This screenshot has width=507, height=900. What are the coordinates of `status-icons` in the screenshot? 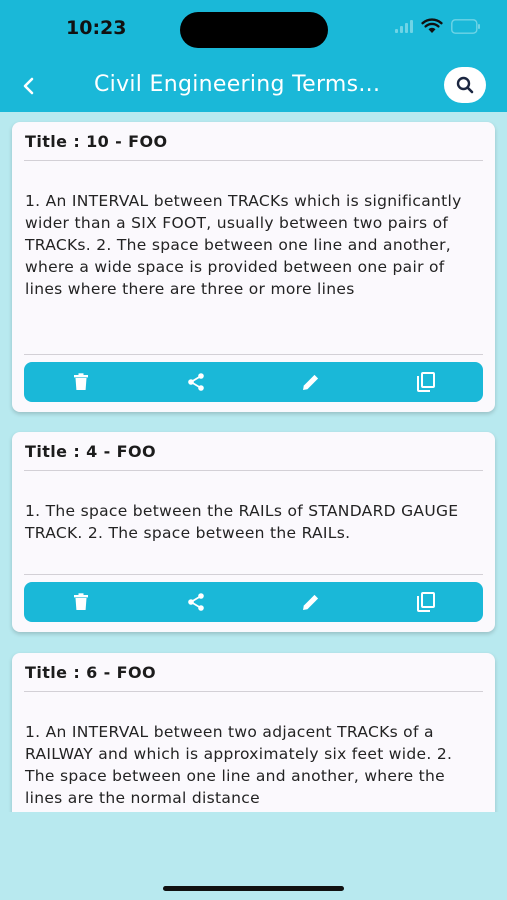 It's located at (438, 26).